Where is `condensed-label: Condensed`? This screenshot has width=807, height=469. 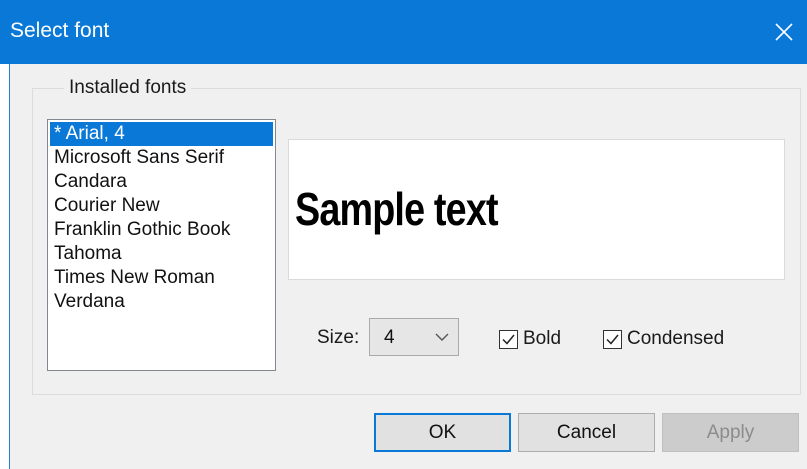
condensed-label: Condensed is located at coordinates (676, 338).